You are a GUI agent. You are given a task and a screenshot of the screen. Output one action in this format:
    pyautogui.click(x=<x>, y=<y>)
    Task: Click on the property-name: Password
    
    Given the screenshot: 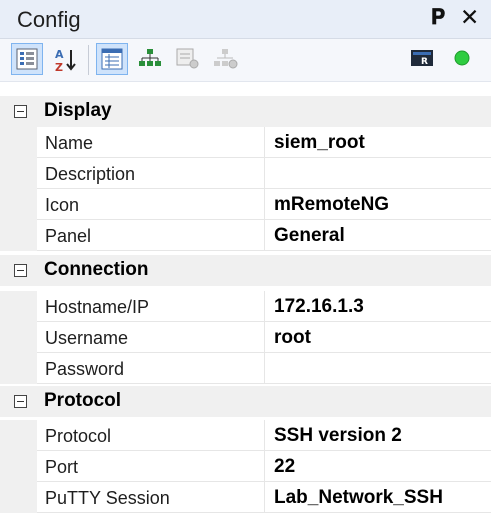 What is the action you would take?
    pyautogui.click(x=85, y=369)
    